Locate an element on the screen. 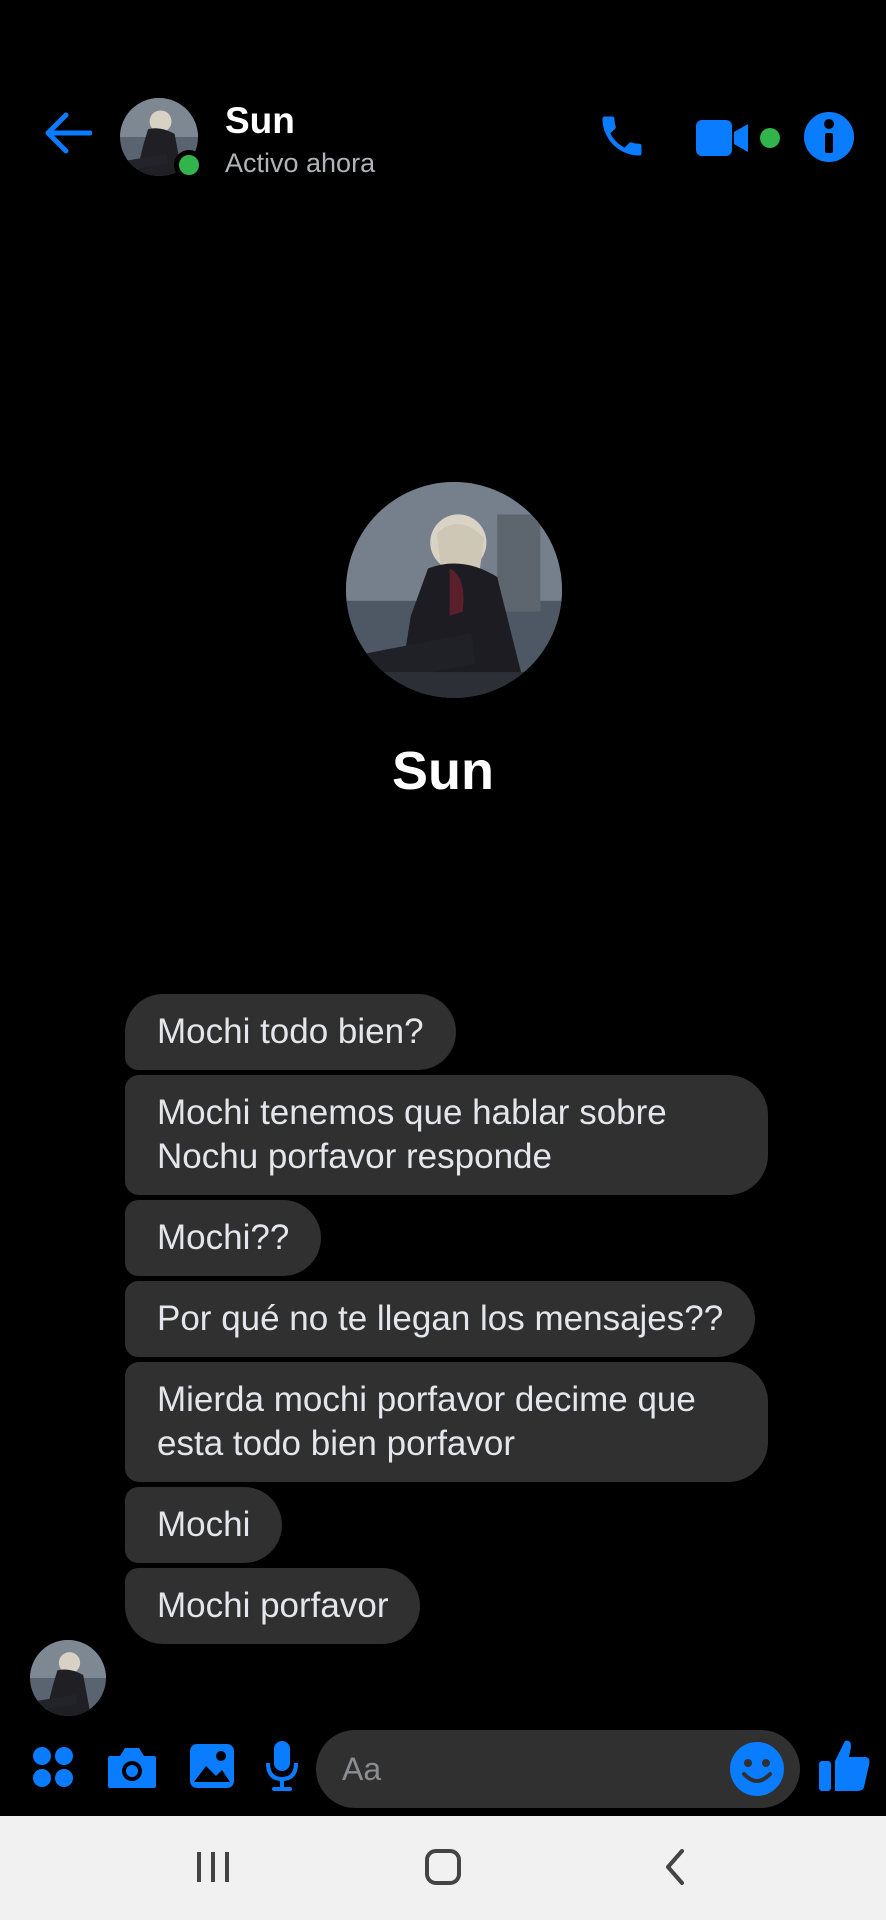  arrow-left-icon is located at coordinates (68, 135).